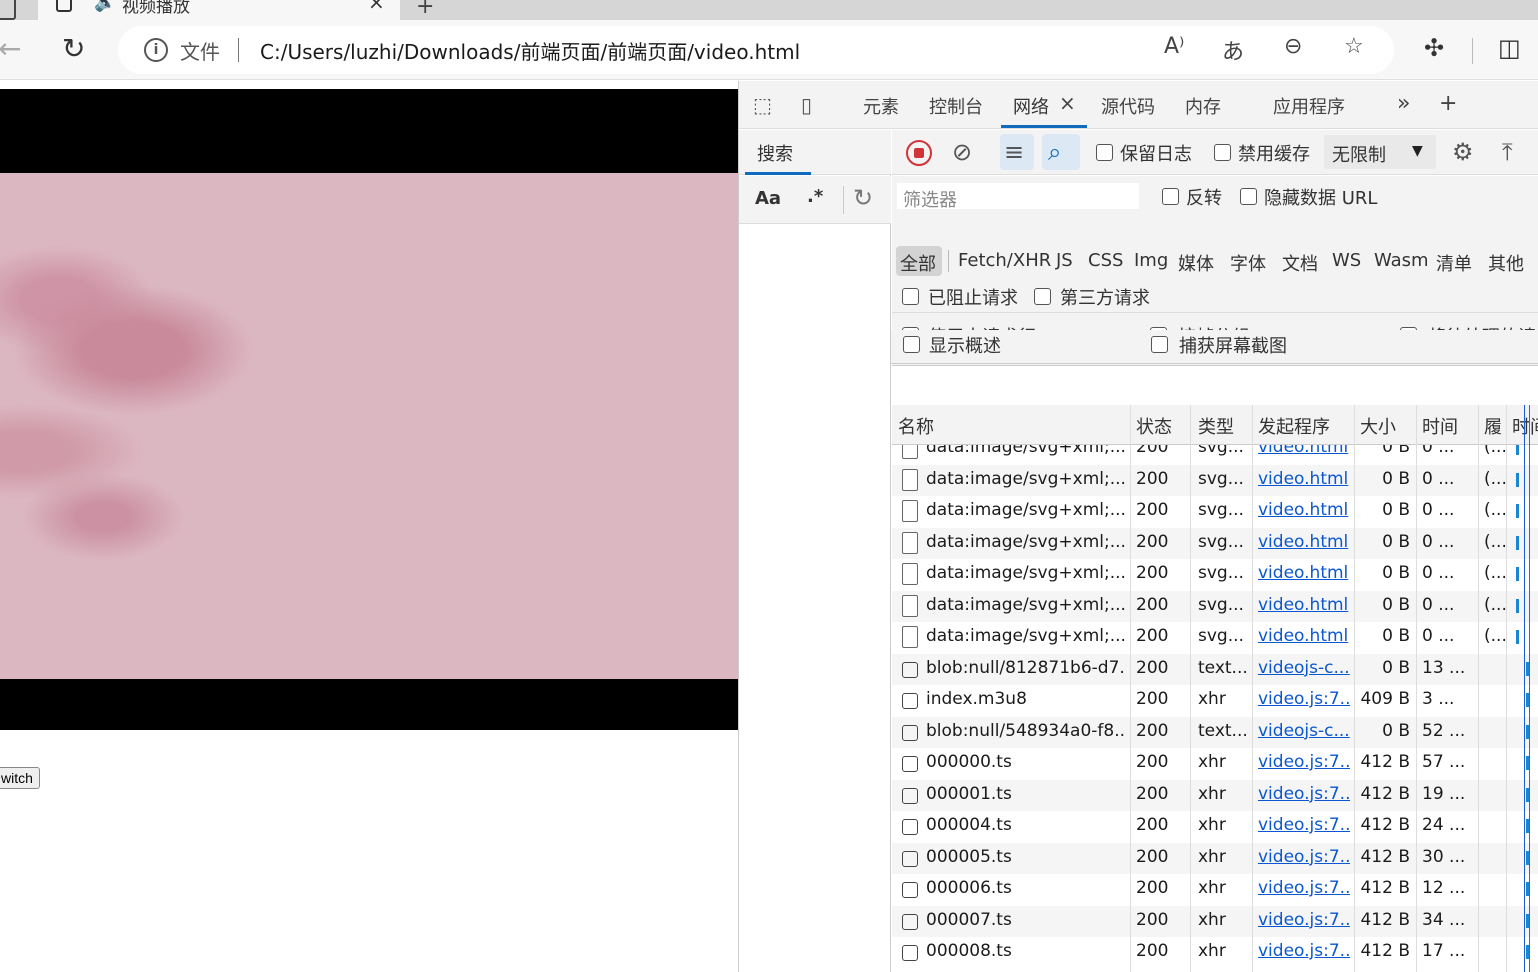  I want to click on screenshots-checkbox, so click(1159, 344).